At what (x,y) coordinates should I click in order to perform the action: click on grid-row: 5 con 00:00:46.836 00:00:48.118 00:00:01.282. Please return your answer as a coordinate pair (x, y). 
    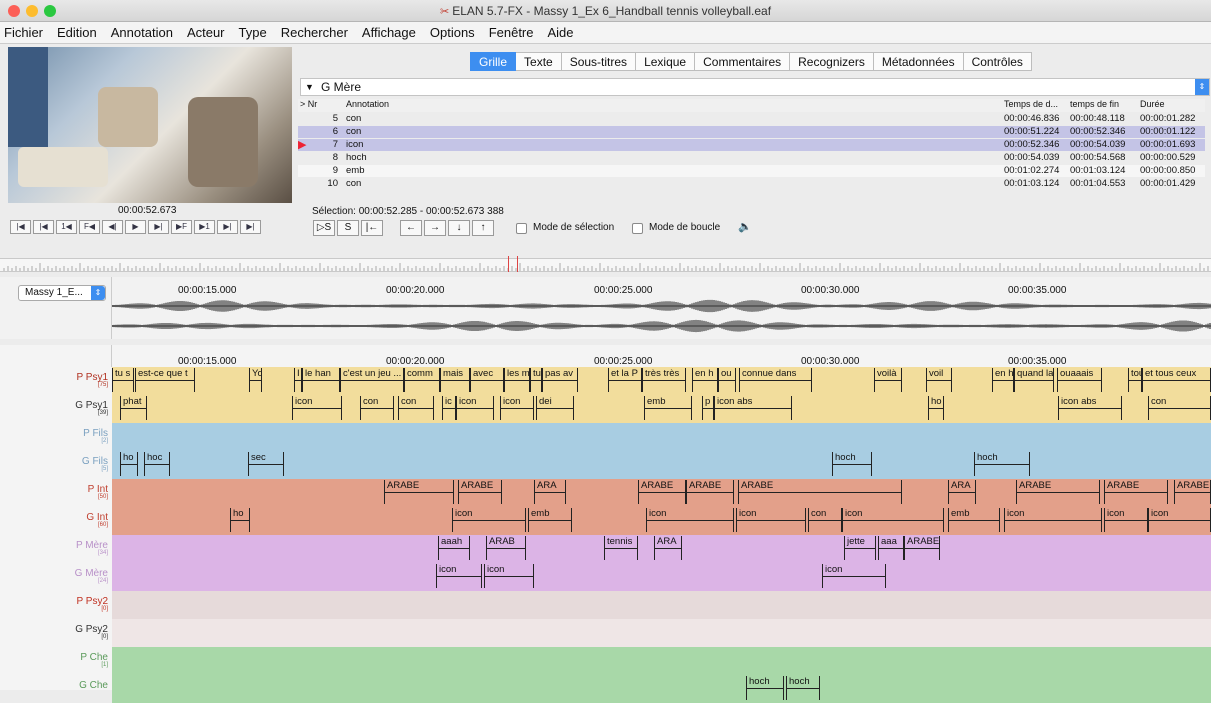
    Looking at the image, I should click on (751, 119).